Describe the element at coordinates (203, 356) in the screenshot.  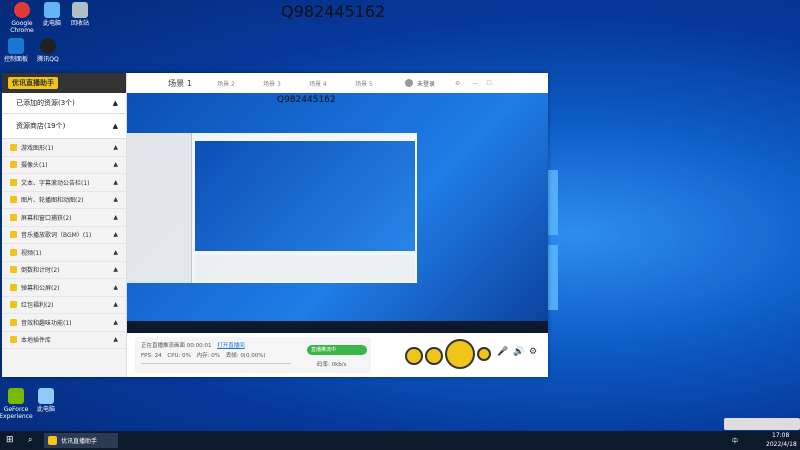
I see `mem-label: 内存:` at that location.